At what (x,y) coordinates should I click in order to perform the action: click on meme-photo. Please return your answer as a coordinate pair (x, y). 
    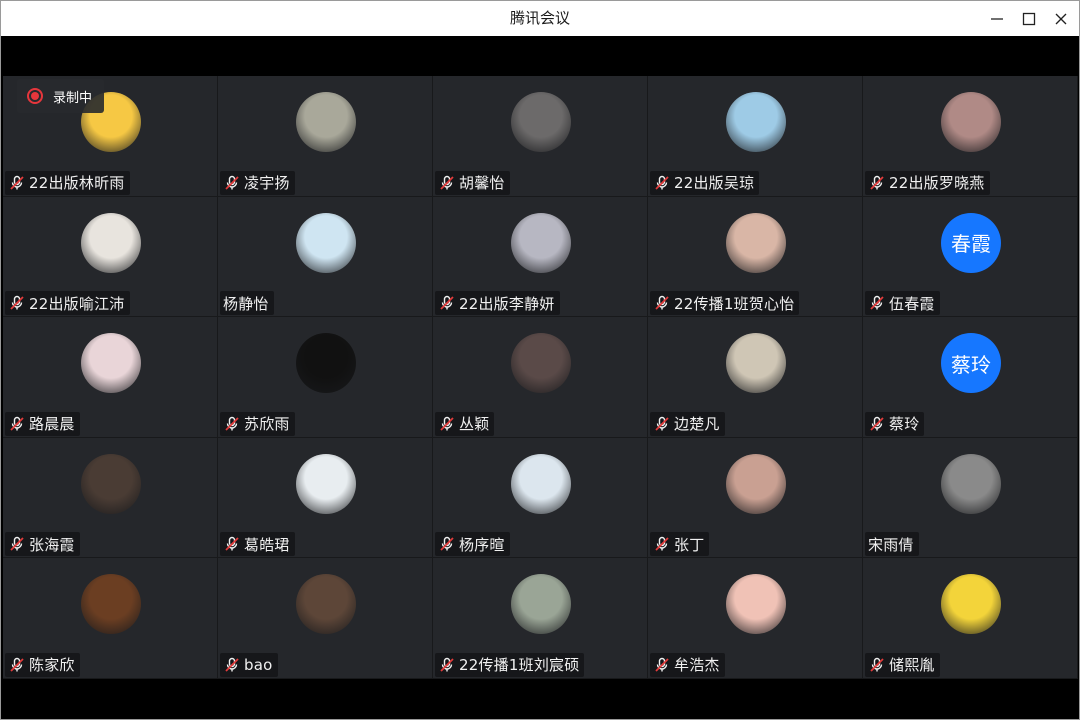
    Looking at the image, I should click on (326, 604).